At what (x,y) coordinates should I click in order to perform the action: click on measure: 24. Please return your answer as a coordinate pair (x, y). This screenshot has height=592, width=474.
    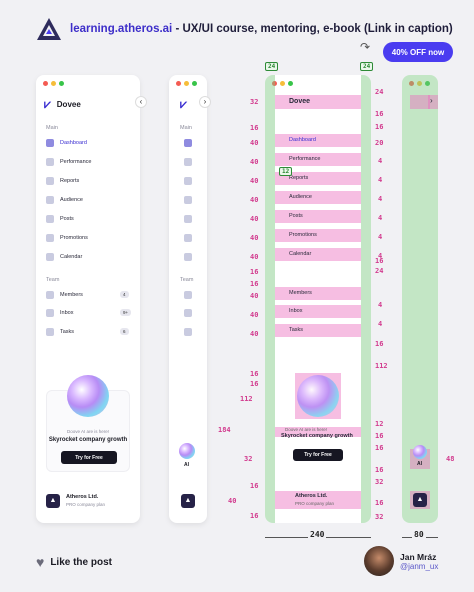
    Looking at the image, I should click on (379, 271).